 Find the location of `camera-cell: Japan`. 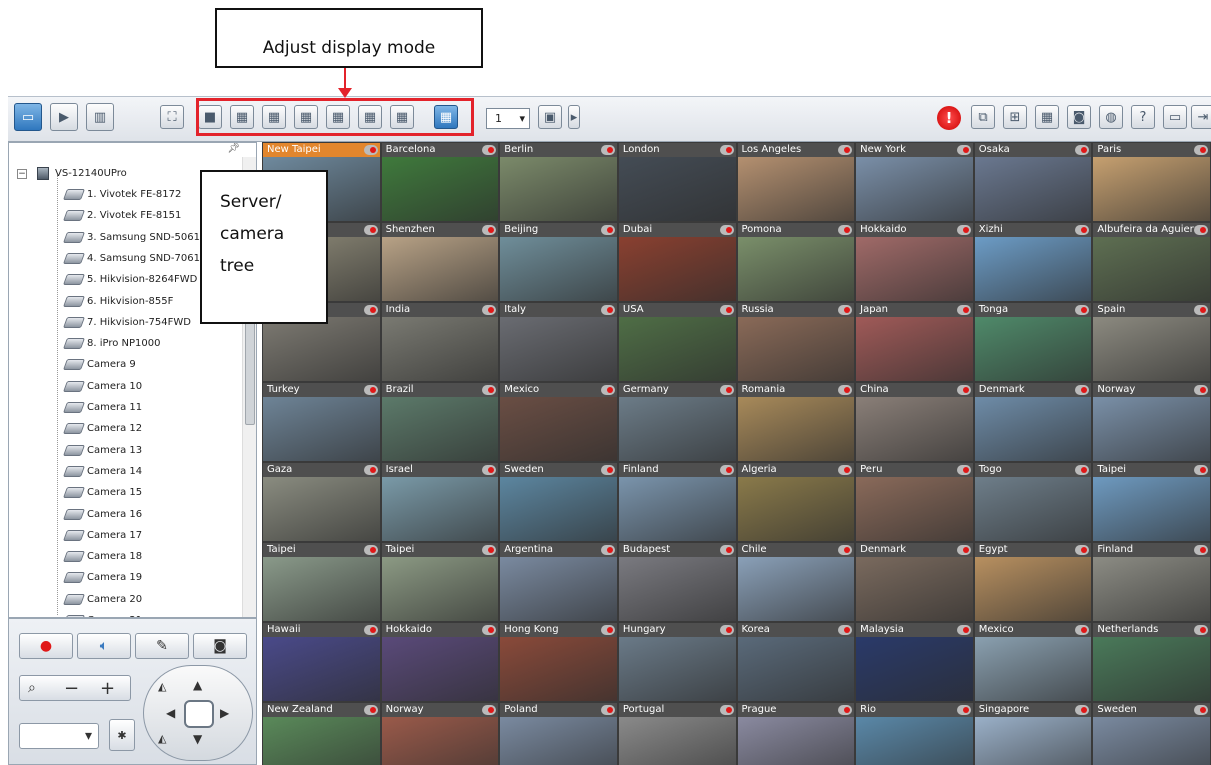

camera-cell: Japan is located at coordinates (914, 342).